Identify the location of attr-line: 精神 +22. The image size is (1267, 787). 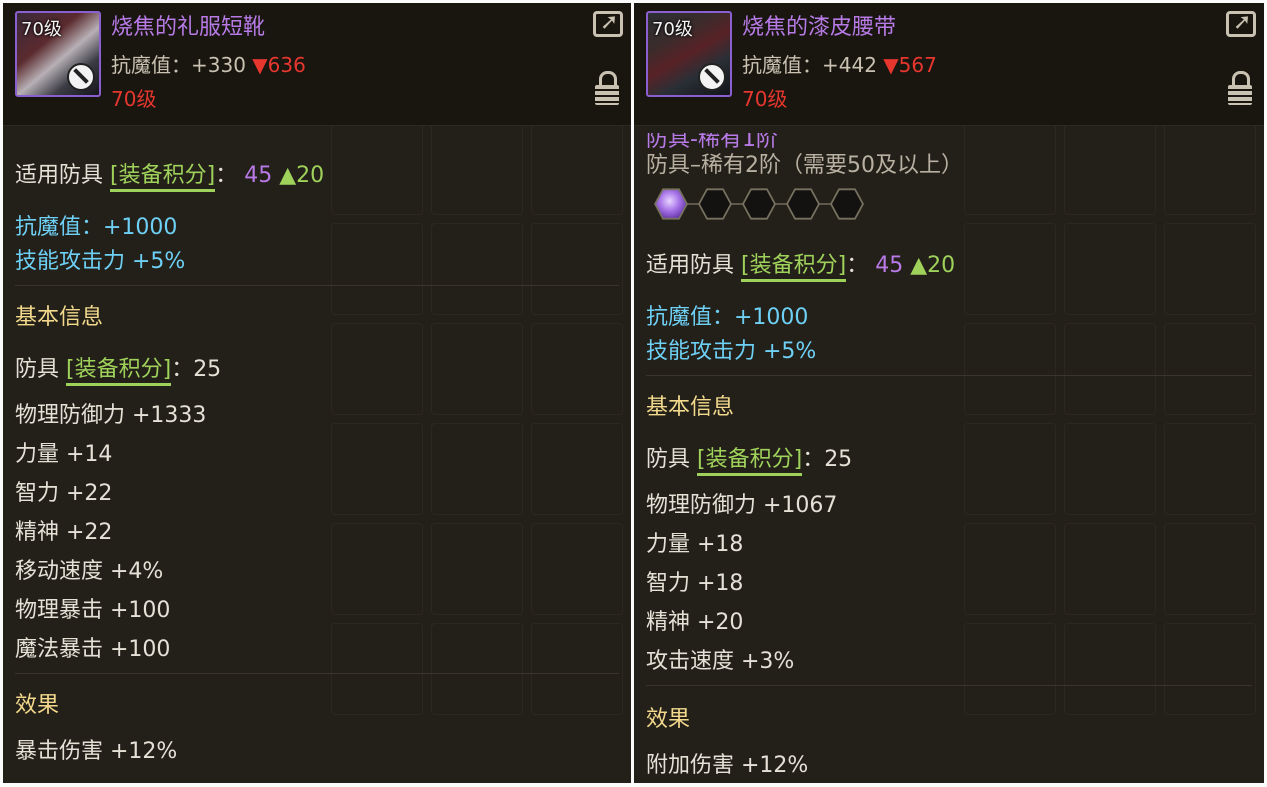
(64, 532).